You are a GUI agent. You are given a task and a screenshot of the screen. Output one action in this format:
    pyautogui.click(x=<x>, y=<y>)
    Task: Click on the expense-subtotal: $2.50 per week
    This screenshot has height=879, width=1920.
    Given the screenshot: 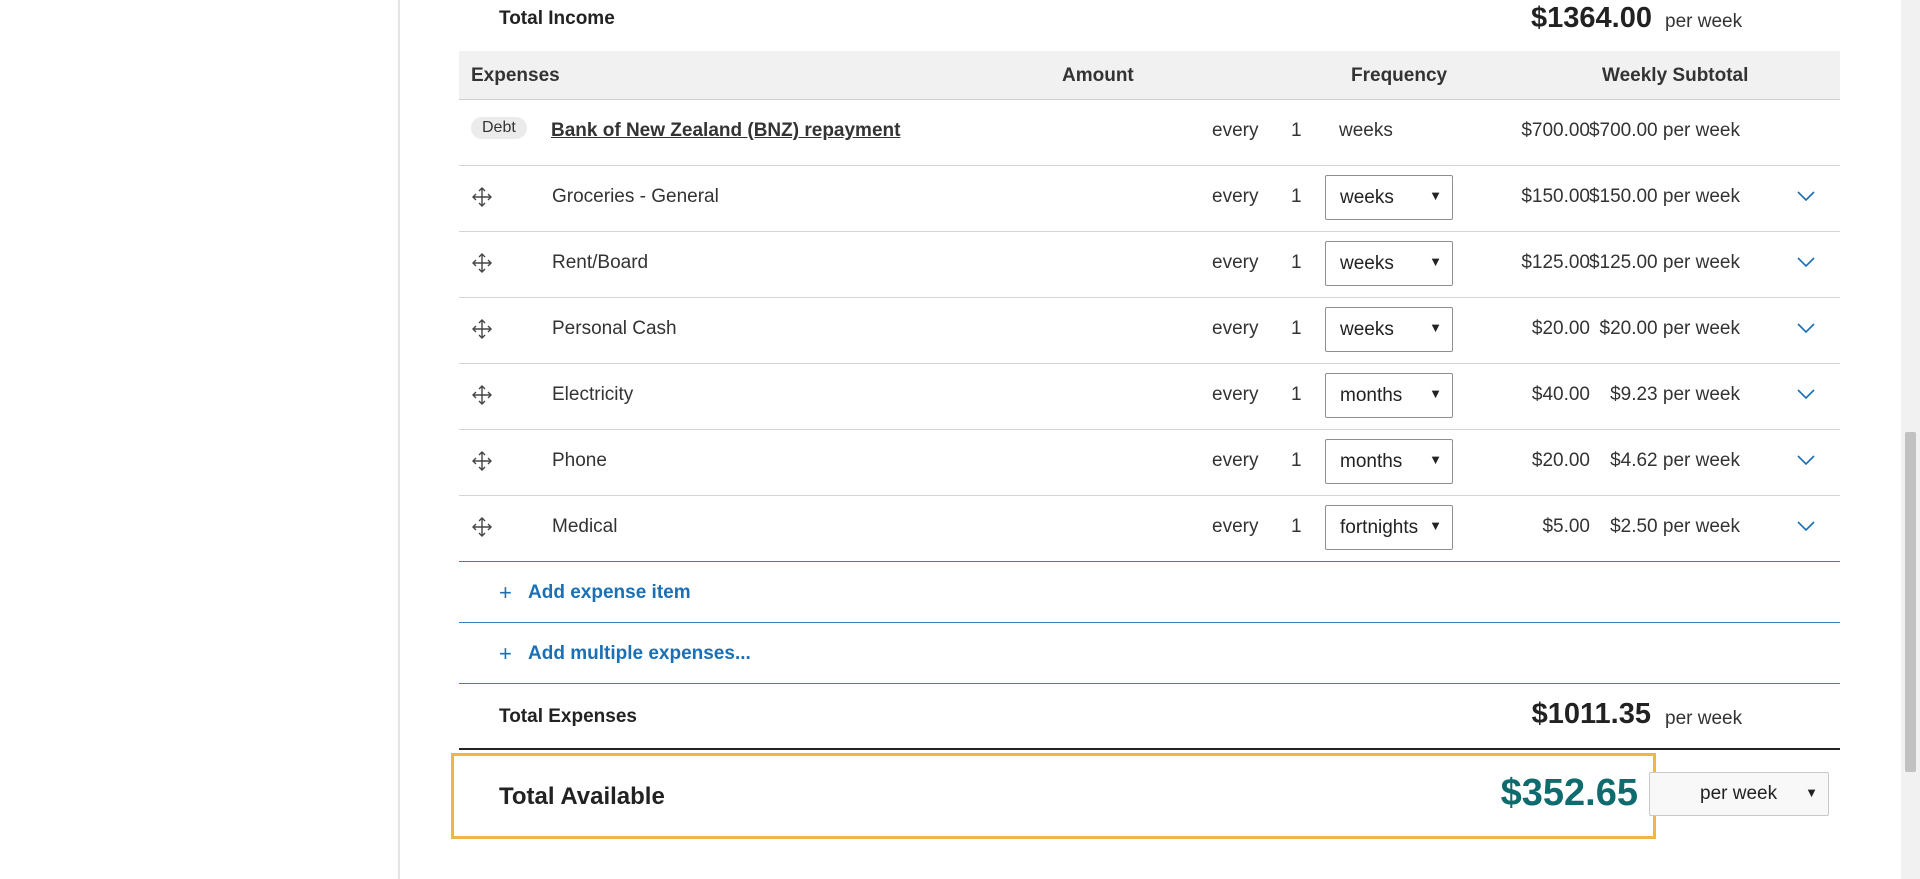 What is the action you would take?
    pyautogui.click(x=1675, y=526)
    